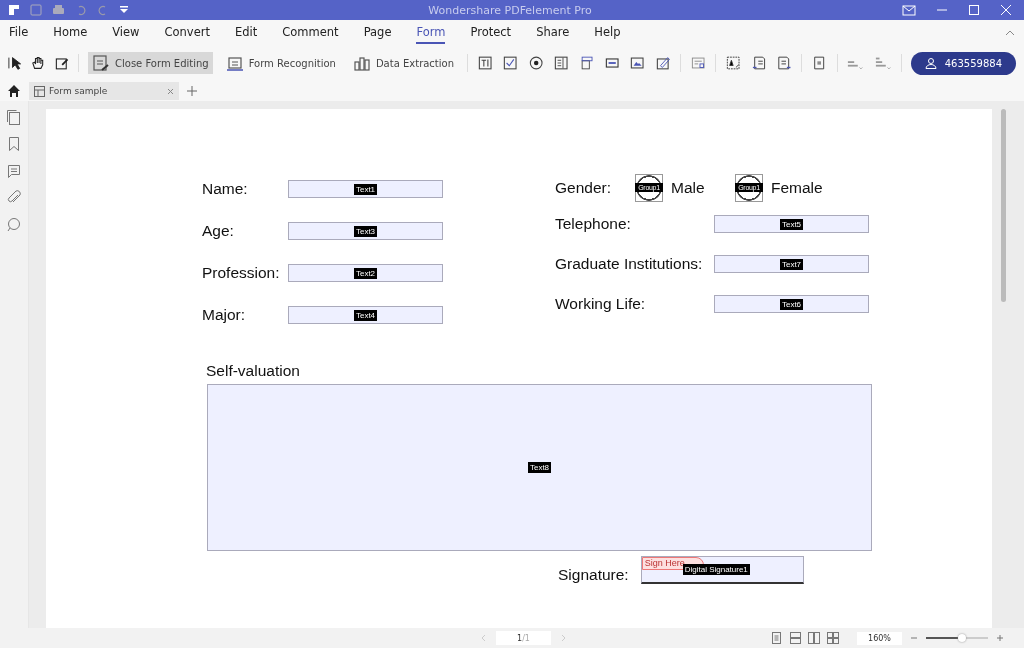  What do you see at coordinates (791, 304) in the screenshot?
I see `form-text-field: Text6` at bounding box center [791, 304].